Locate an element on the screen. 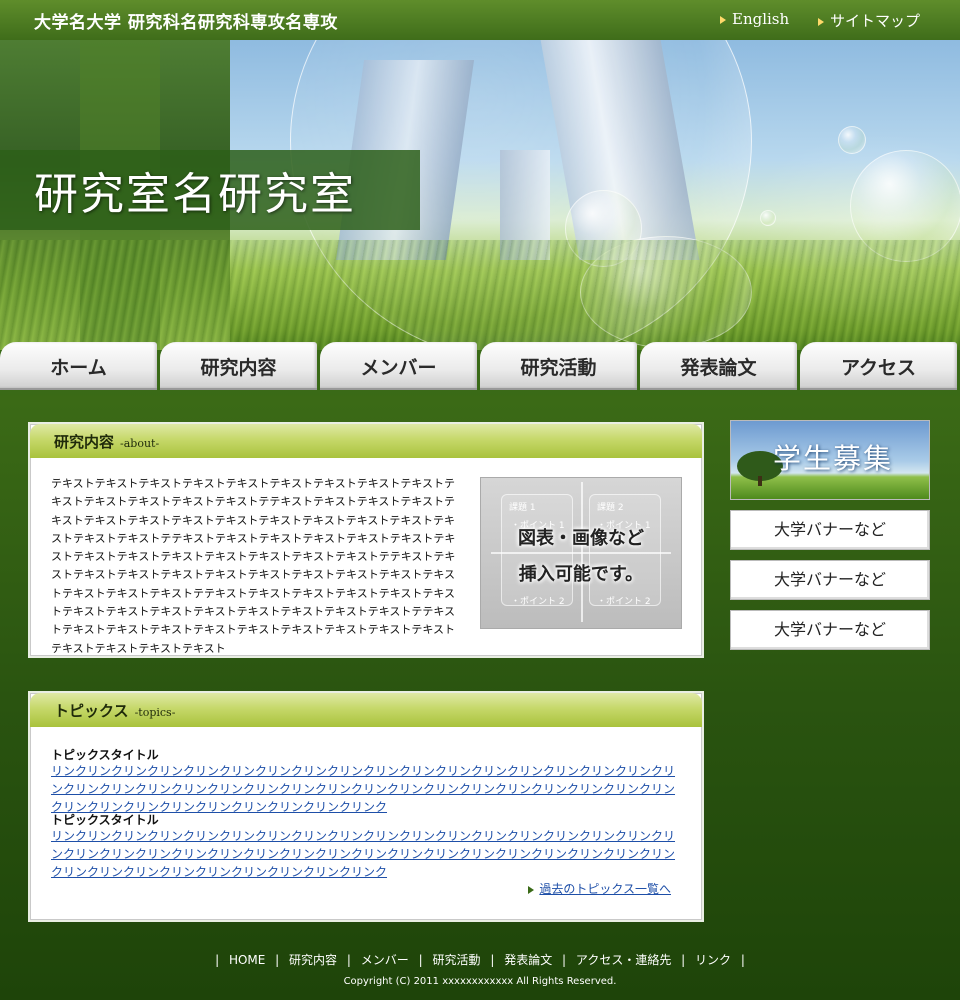  tree-trunk is located at coordinates (760, 481).